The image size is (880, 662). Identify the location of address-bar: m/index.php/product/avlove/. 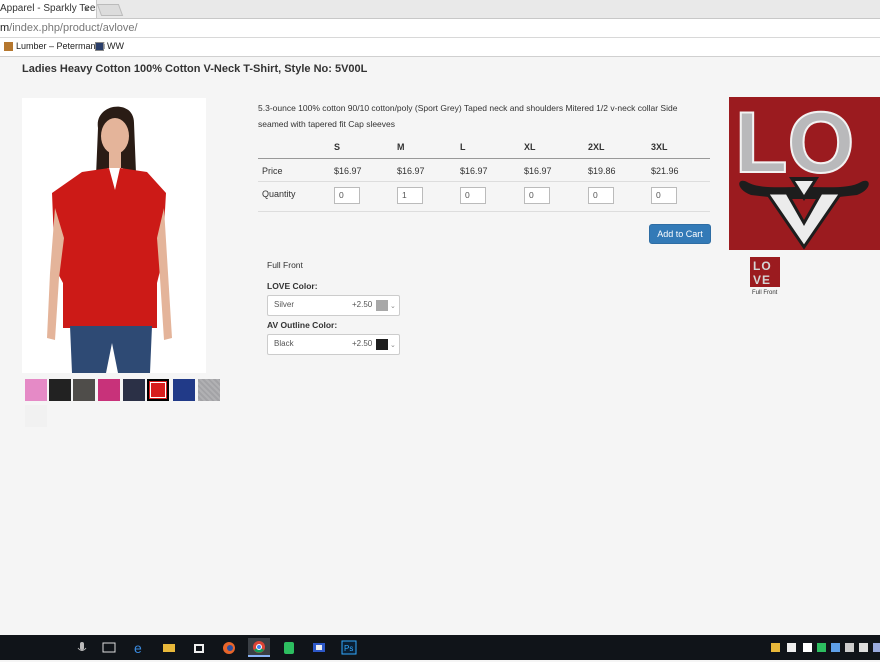
(440, 28).